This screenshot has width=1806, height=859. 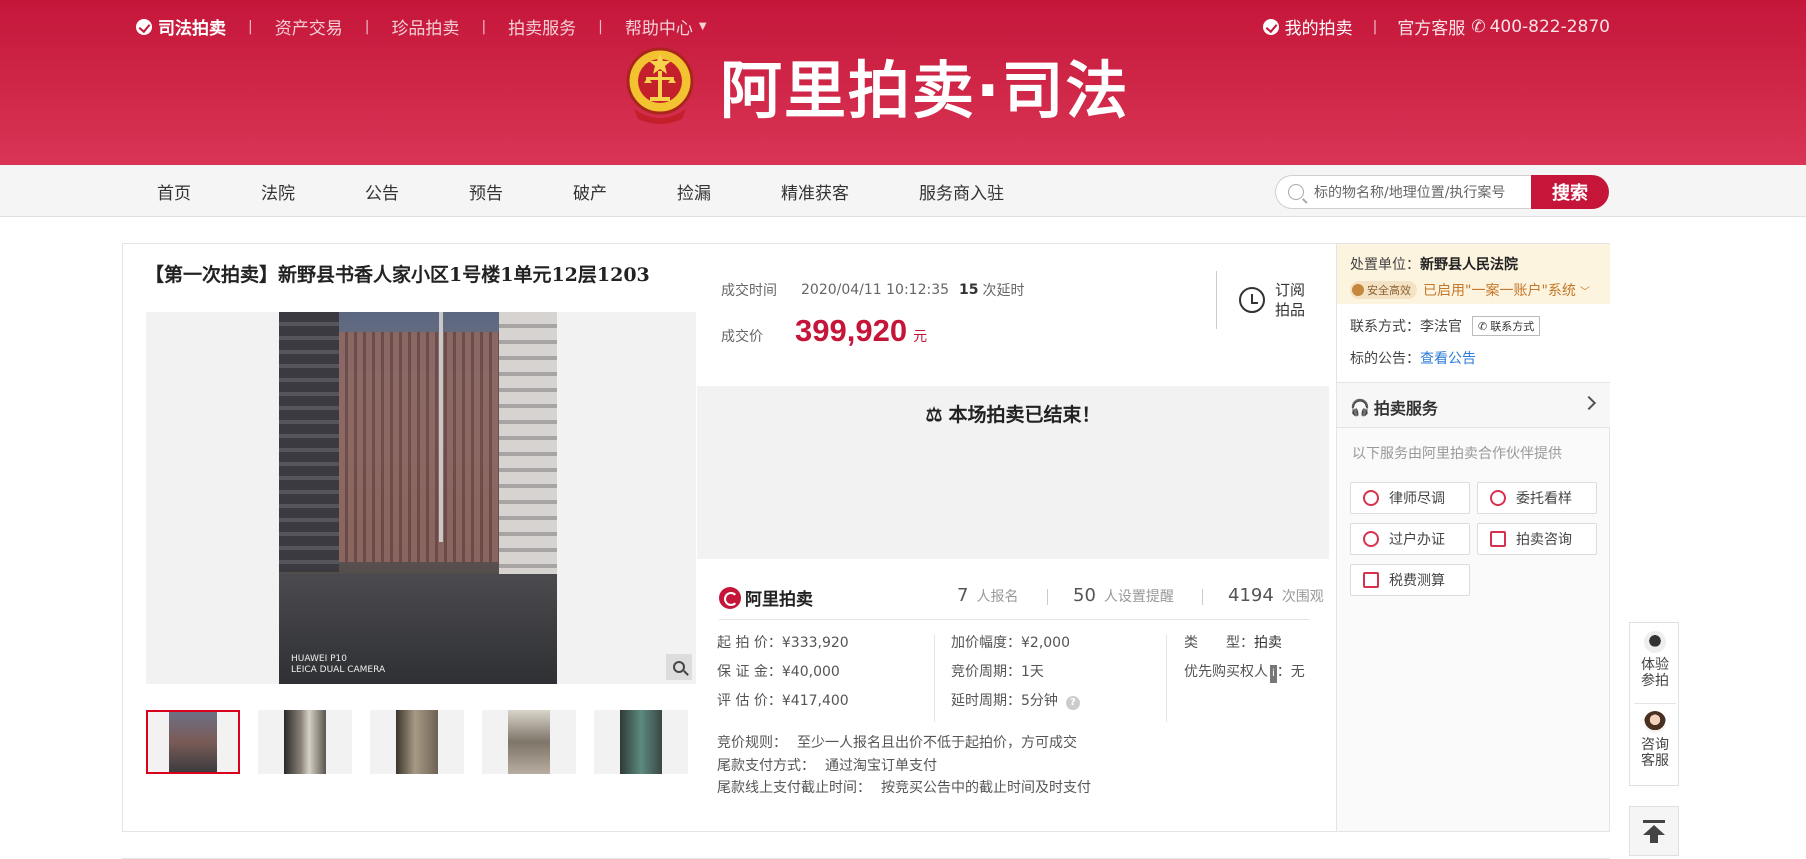 I want to click on main-nav: 首页 法院 公告 预告 破产 捡漏 精准获客 服务商入驻, so click(x=615, y=191).